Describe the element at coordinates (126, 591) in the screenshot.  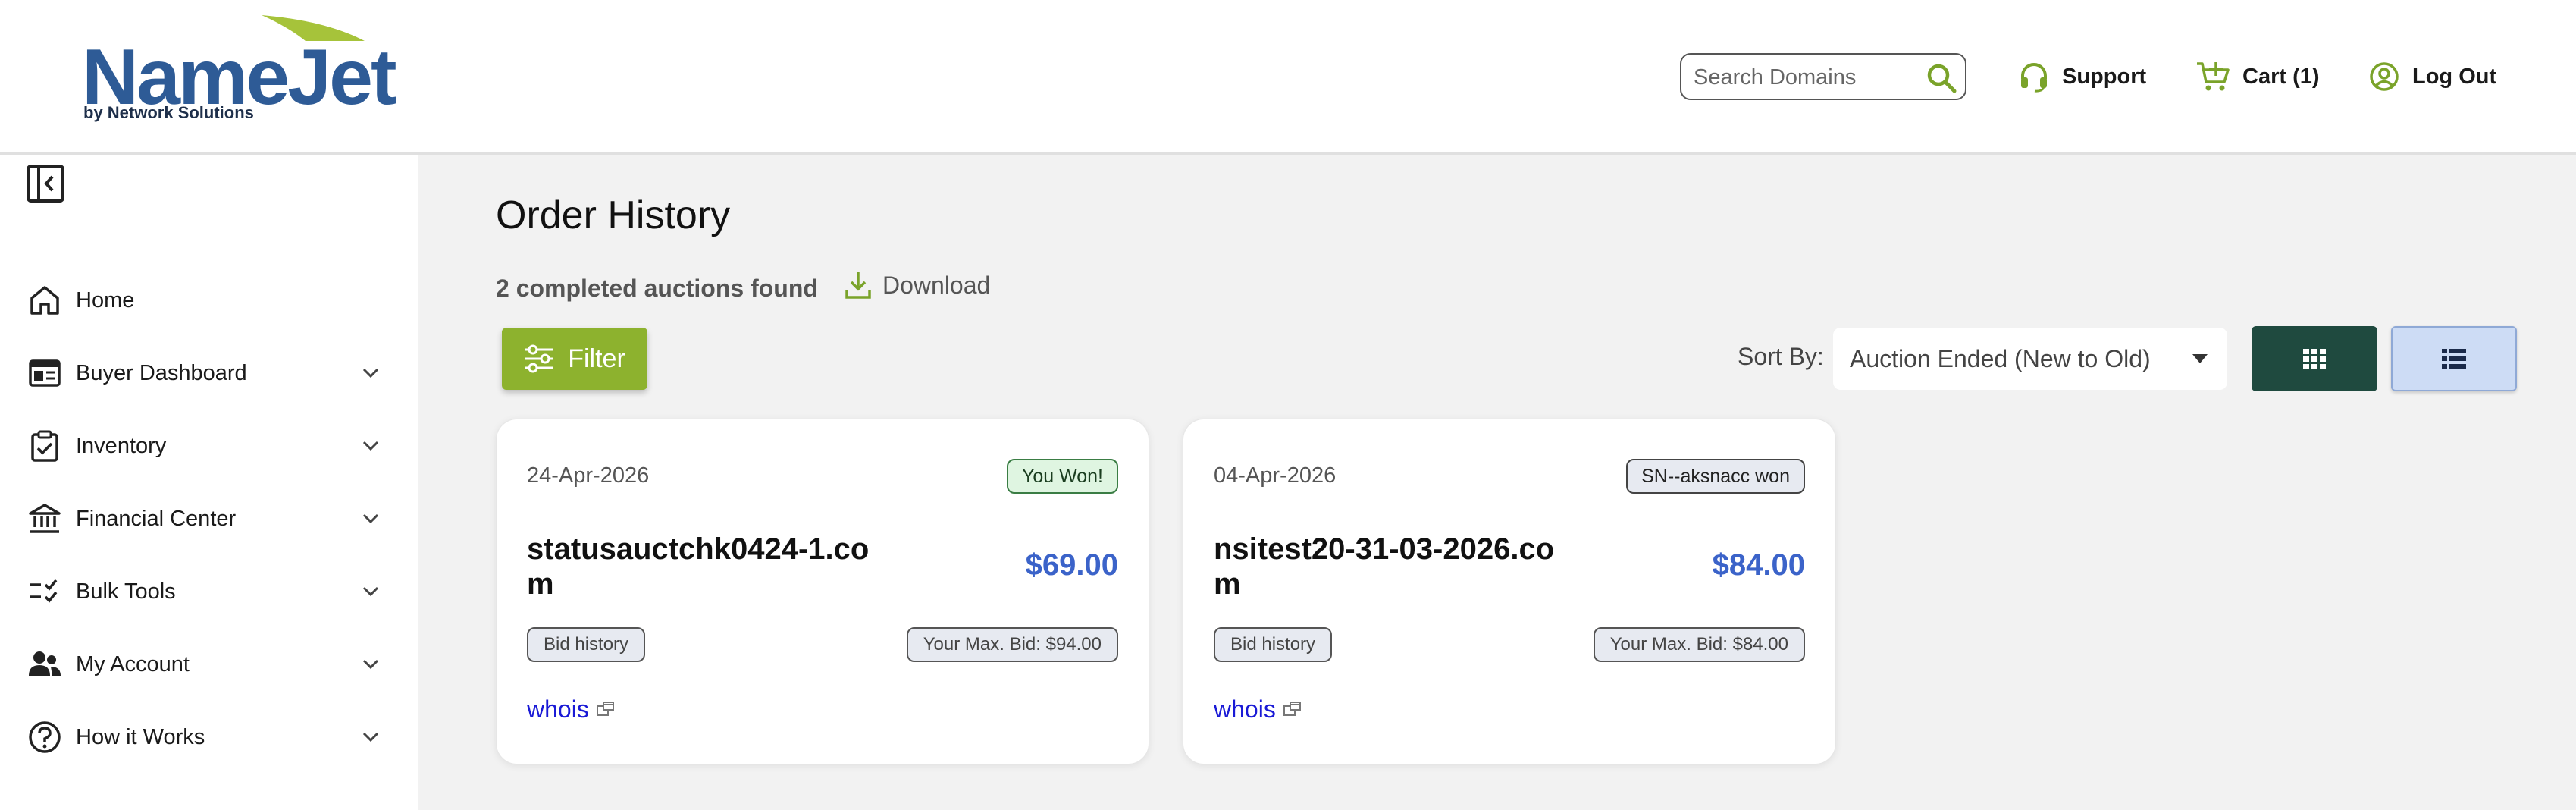
I see `sidebar-item-label: Bulk Tools` at that location.